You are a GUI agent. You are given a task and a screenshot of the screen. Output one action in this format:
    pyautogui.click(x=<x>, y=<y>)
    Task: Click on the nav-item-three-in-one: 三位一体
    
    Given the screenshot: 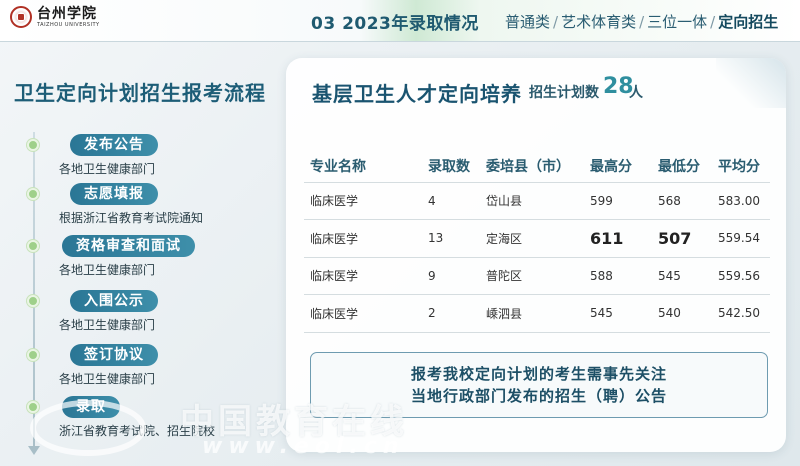 What is the action you would take?
    pyautogui.click(x=677, y=21)
    